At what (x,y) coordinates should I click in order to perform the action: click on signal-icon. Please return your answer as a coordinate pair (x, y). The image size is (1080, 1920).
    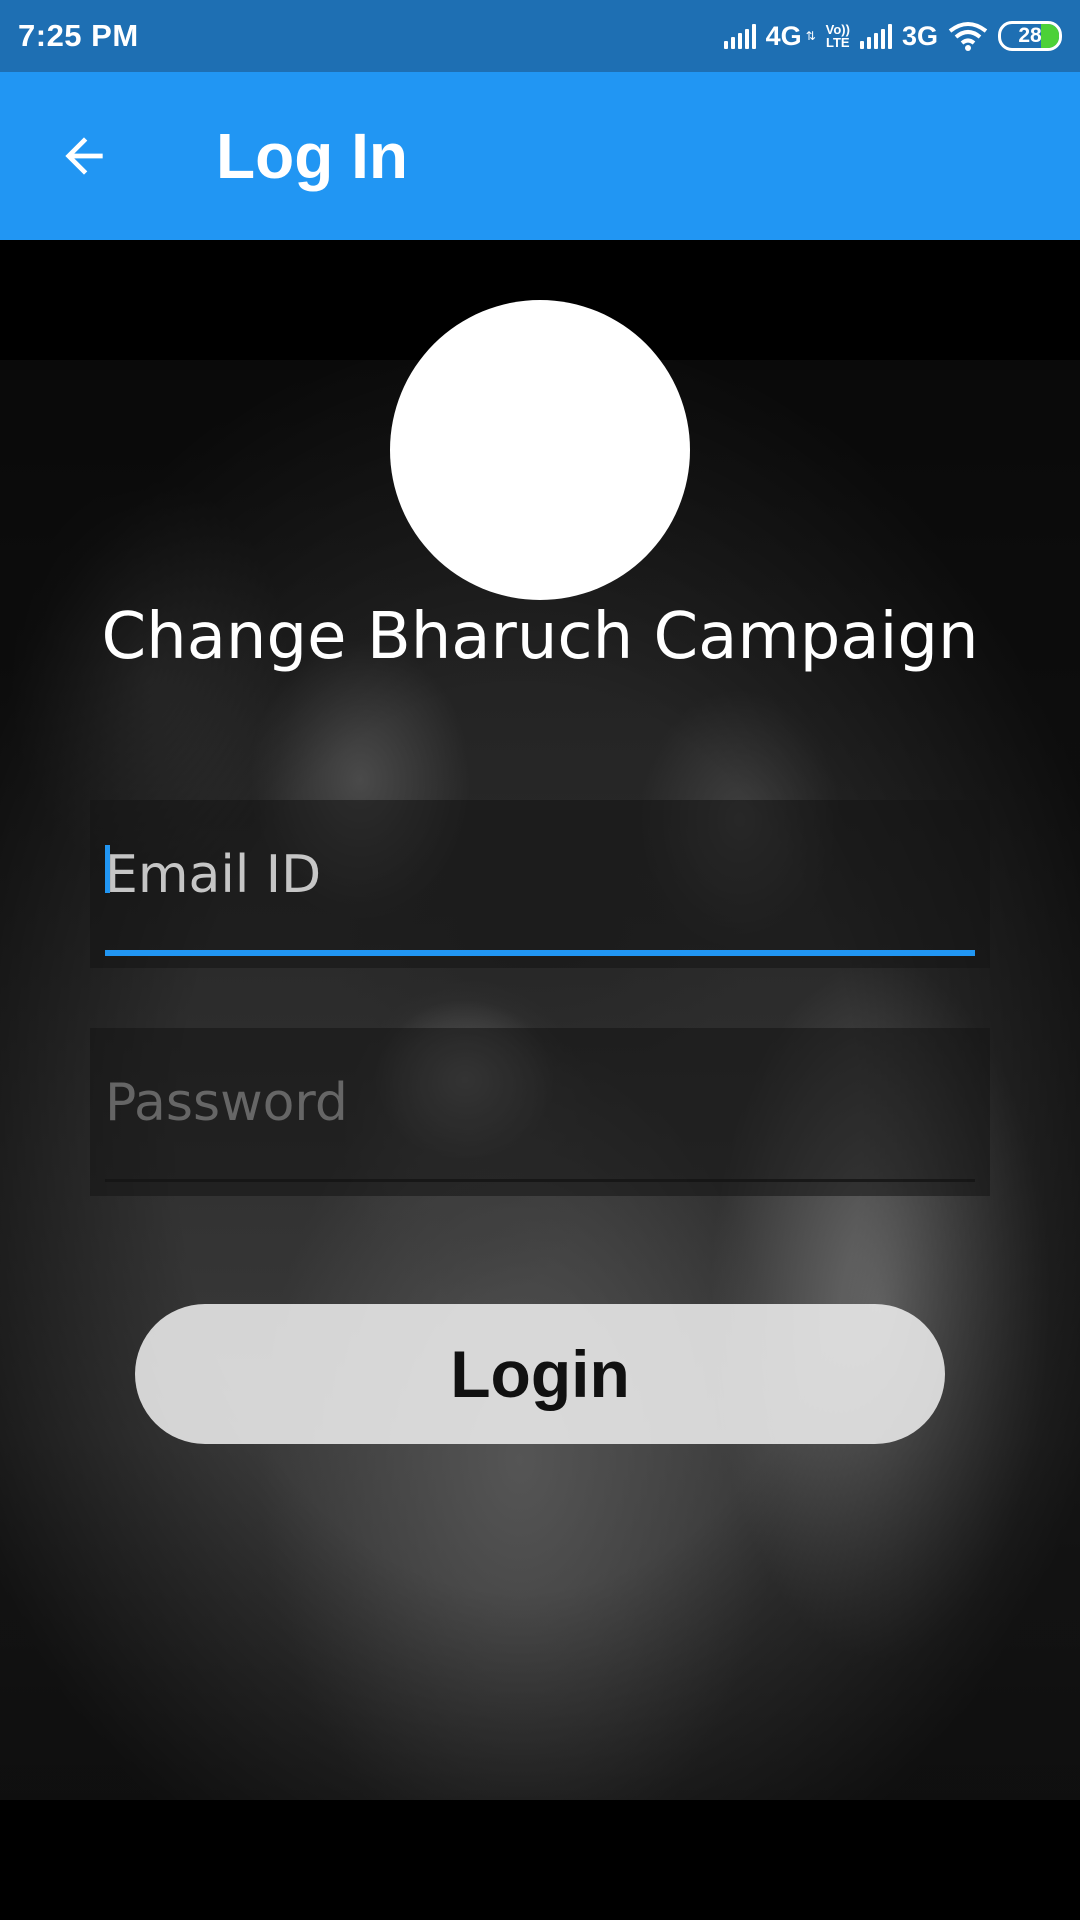
    Looking at the image, I should click on (739, 36).